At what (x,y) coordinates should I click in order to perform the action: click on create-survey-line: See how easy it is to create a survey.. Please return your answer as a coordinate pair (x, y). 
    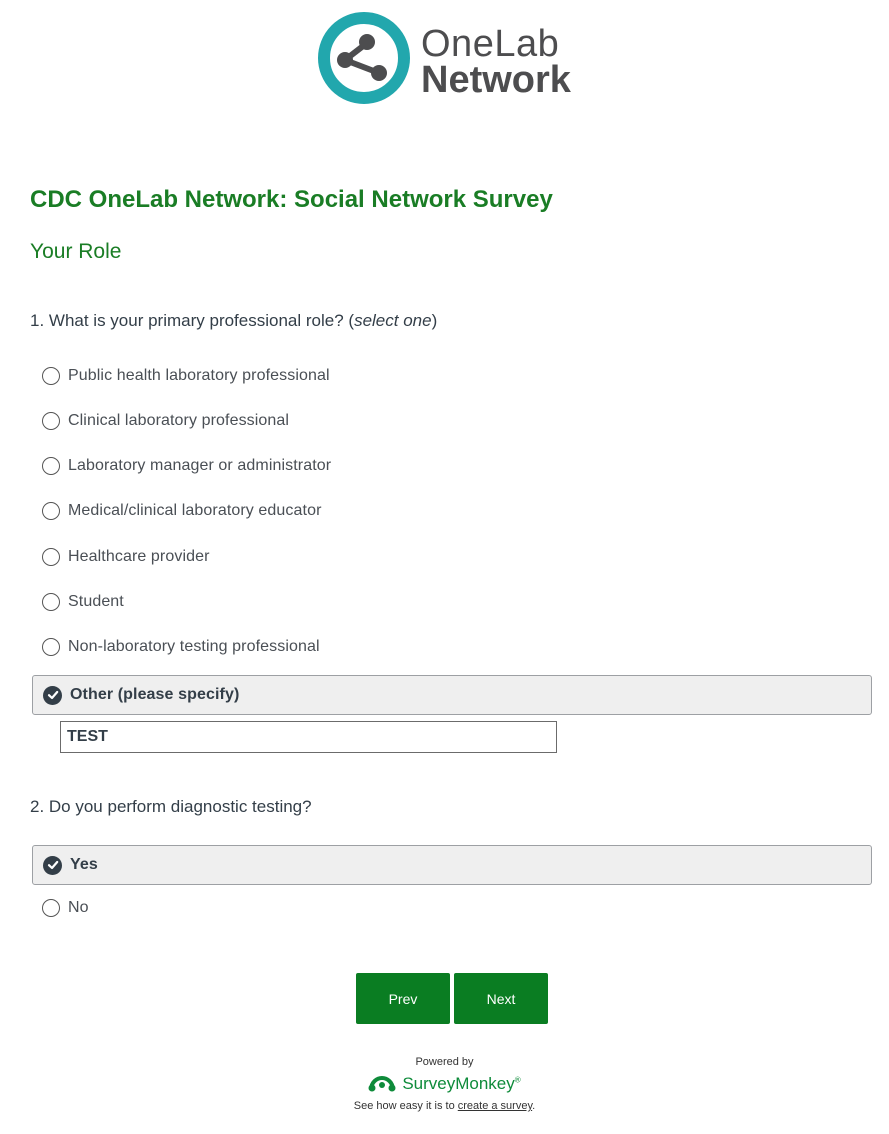
    Looking at the image, I should click on (444, 1106).